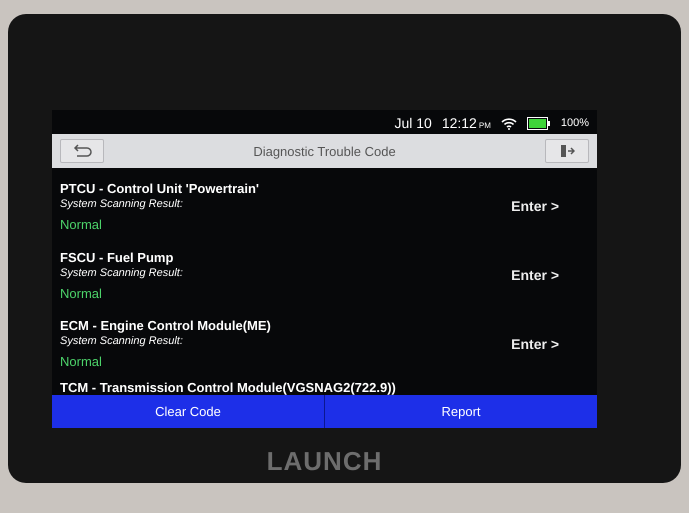 This screenshot has height=513, width=689. I want to click on wifi-icon, so click(508, 123).